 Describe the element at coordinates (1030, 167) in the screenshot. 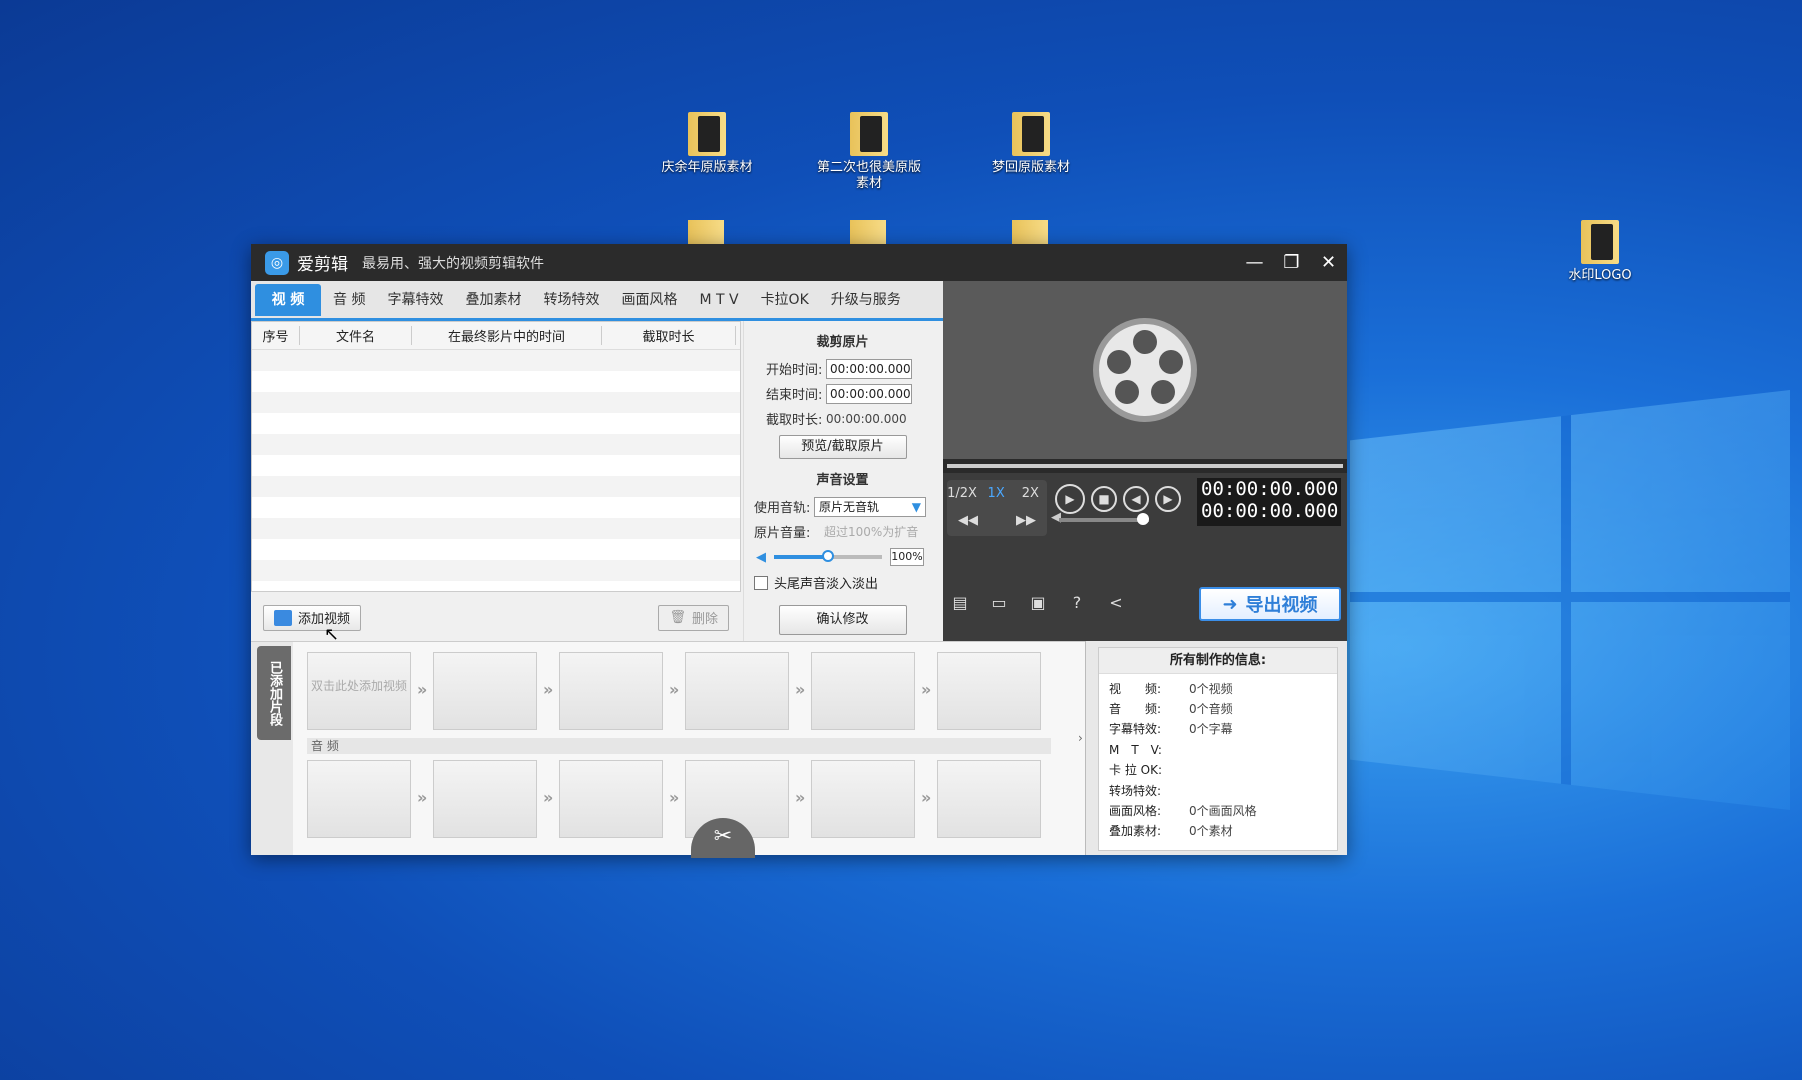

I see `desktop-icon-label: 梦回原版素材` at that location.